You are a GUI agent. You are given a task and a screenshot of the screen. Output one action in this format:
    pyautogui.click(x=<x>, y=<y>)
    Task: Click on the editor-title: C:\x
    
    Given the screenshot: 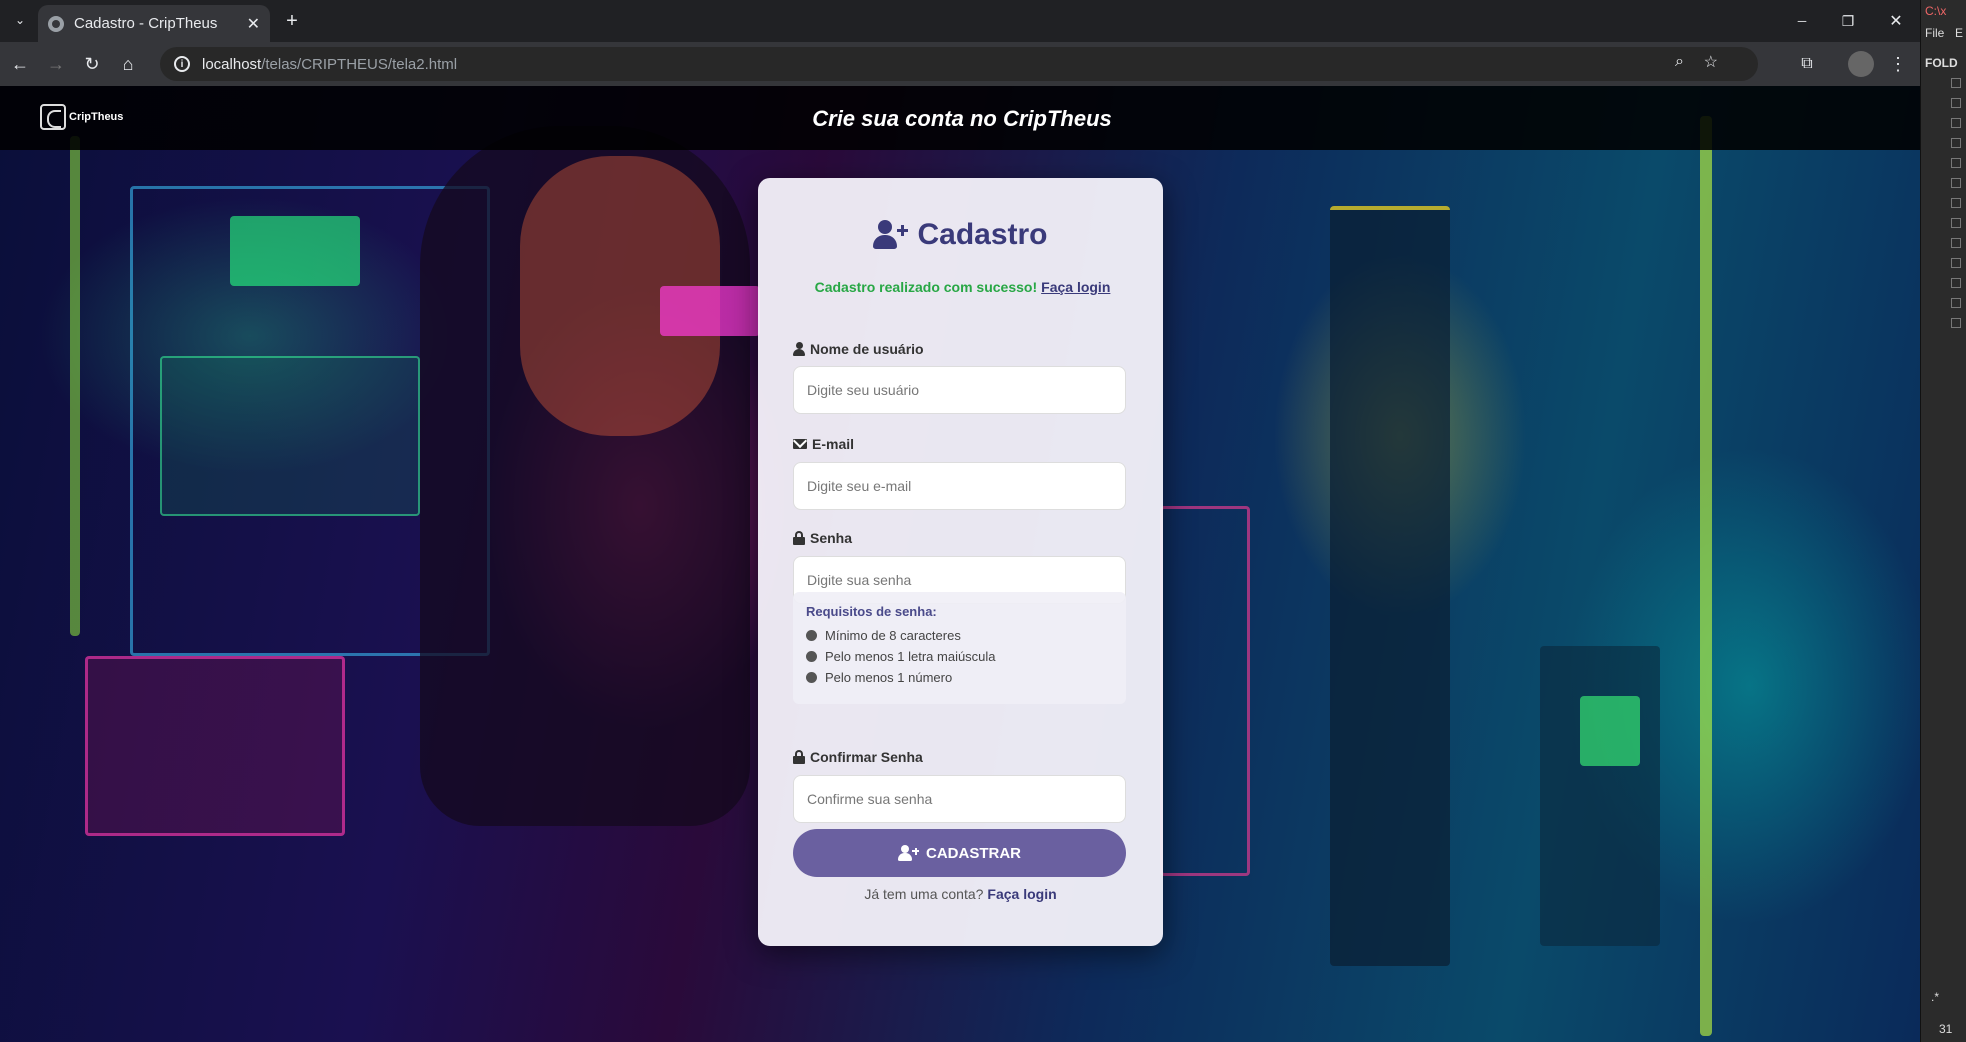 What is the action you would take?
    pyautogui.click(x=1936, y=11)
    